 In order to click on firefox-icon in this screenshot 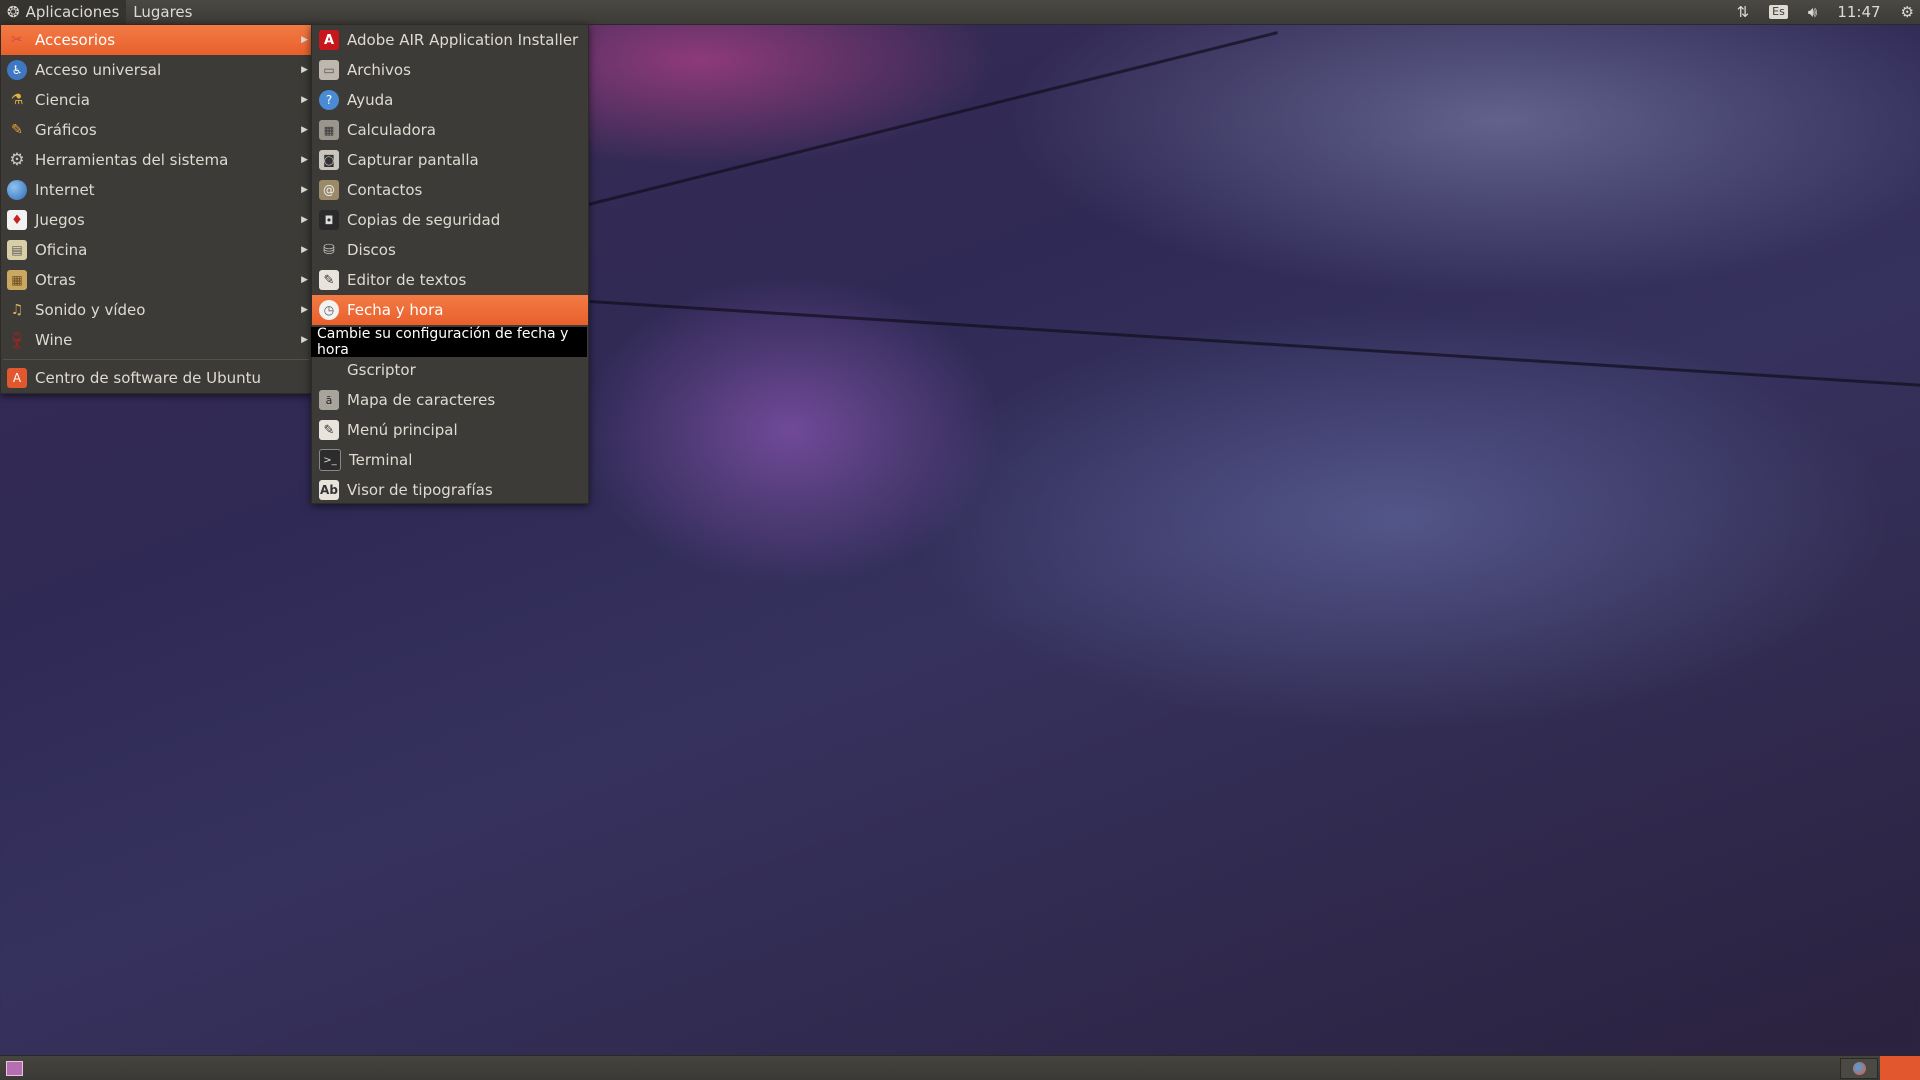, I will do `click(1859, 1068)`.